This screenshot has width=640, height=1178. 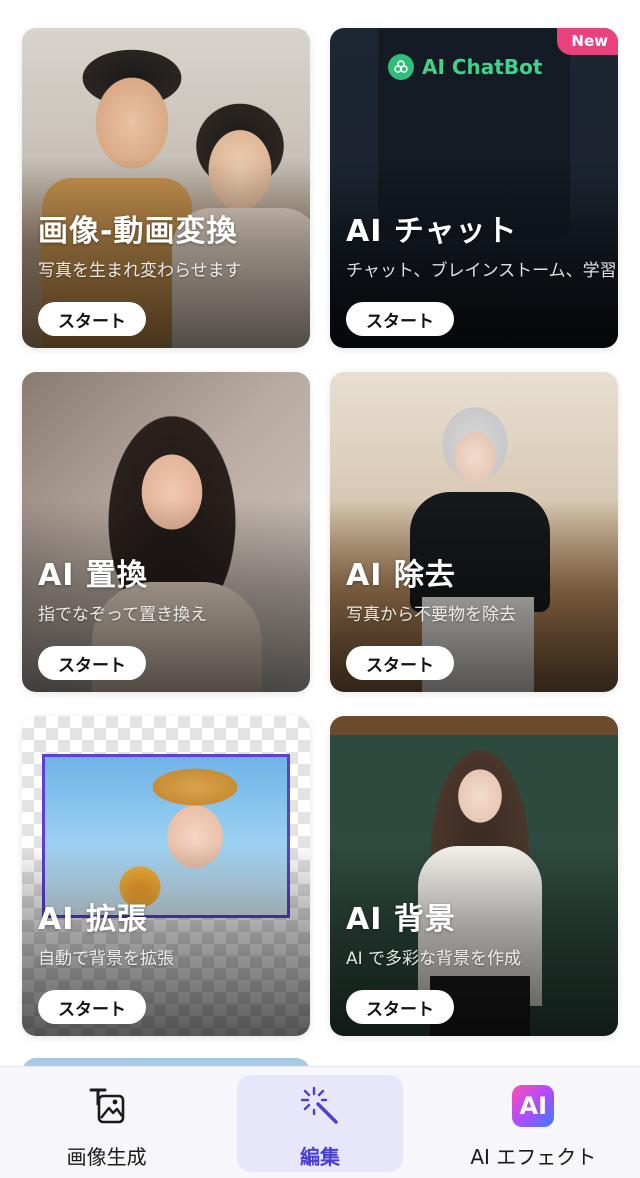 What do you see at coordinates (474, 532) in the screenshot?
I see `card-ai-remove: AI 除去 写真から不要物を除去 スタート` at bounding box center [474, 532].